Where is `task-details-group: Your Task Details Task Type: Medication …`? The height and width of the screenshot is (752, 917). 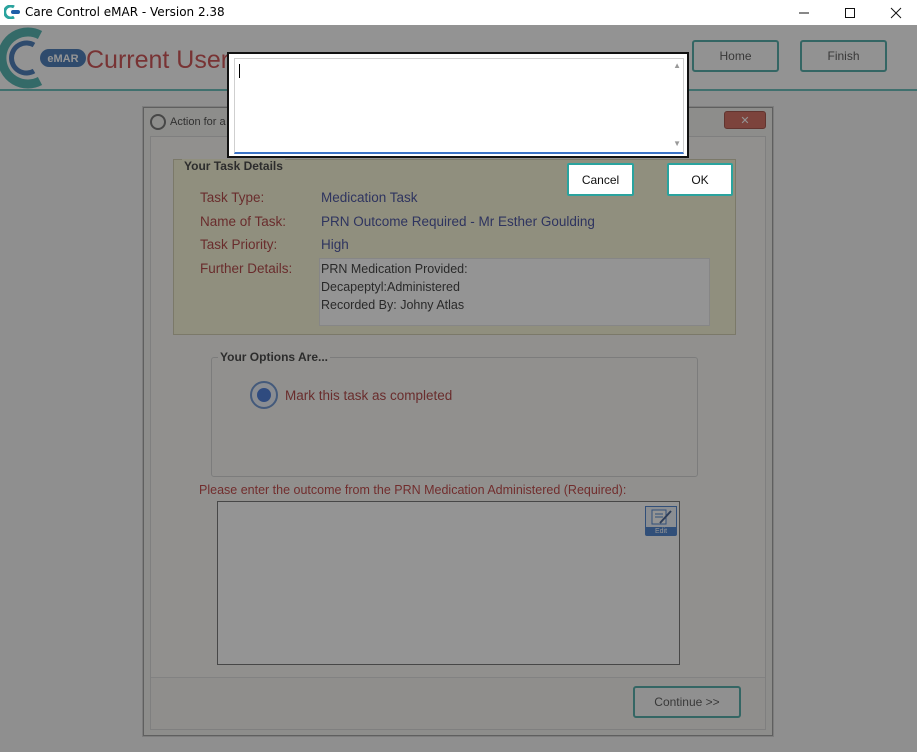 task-details-group: Your Task Details Task Type: Medication … is located at coordinates (454, 247).